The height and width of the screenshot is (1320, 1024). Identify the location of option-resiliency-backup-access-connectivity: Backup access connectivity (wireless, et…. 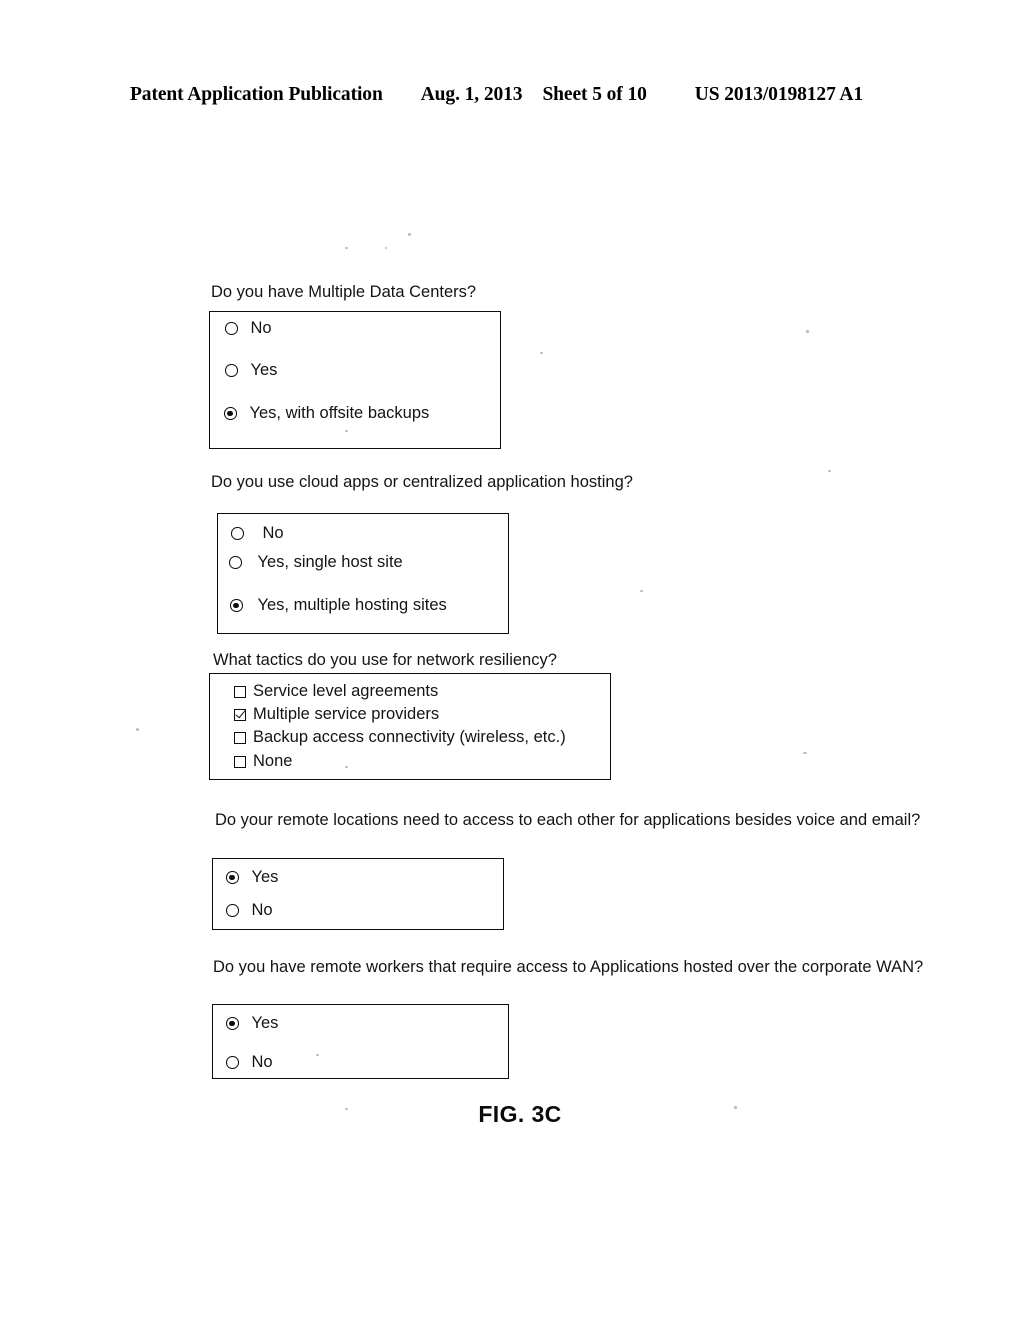
(400, 737).